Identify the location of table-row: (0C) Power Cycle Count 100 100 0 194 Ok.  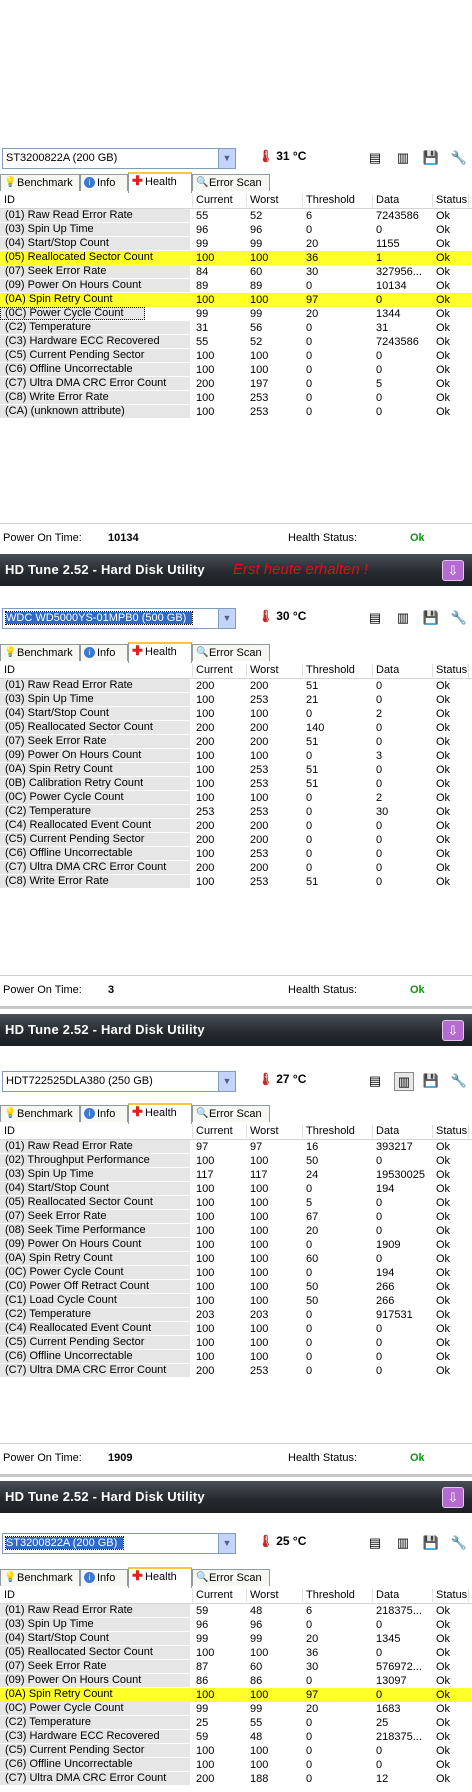
(236, 1273).